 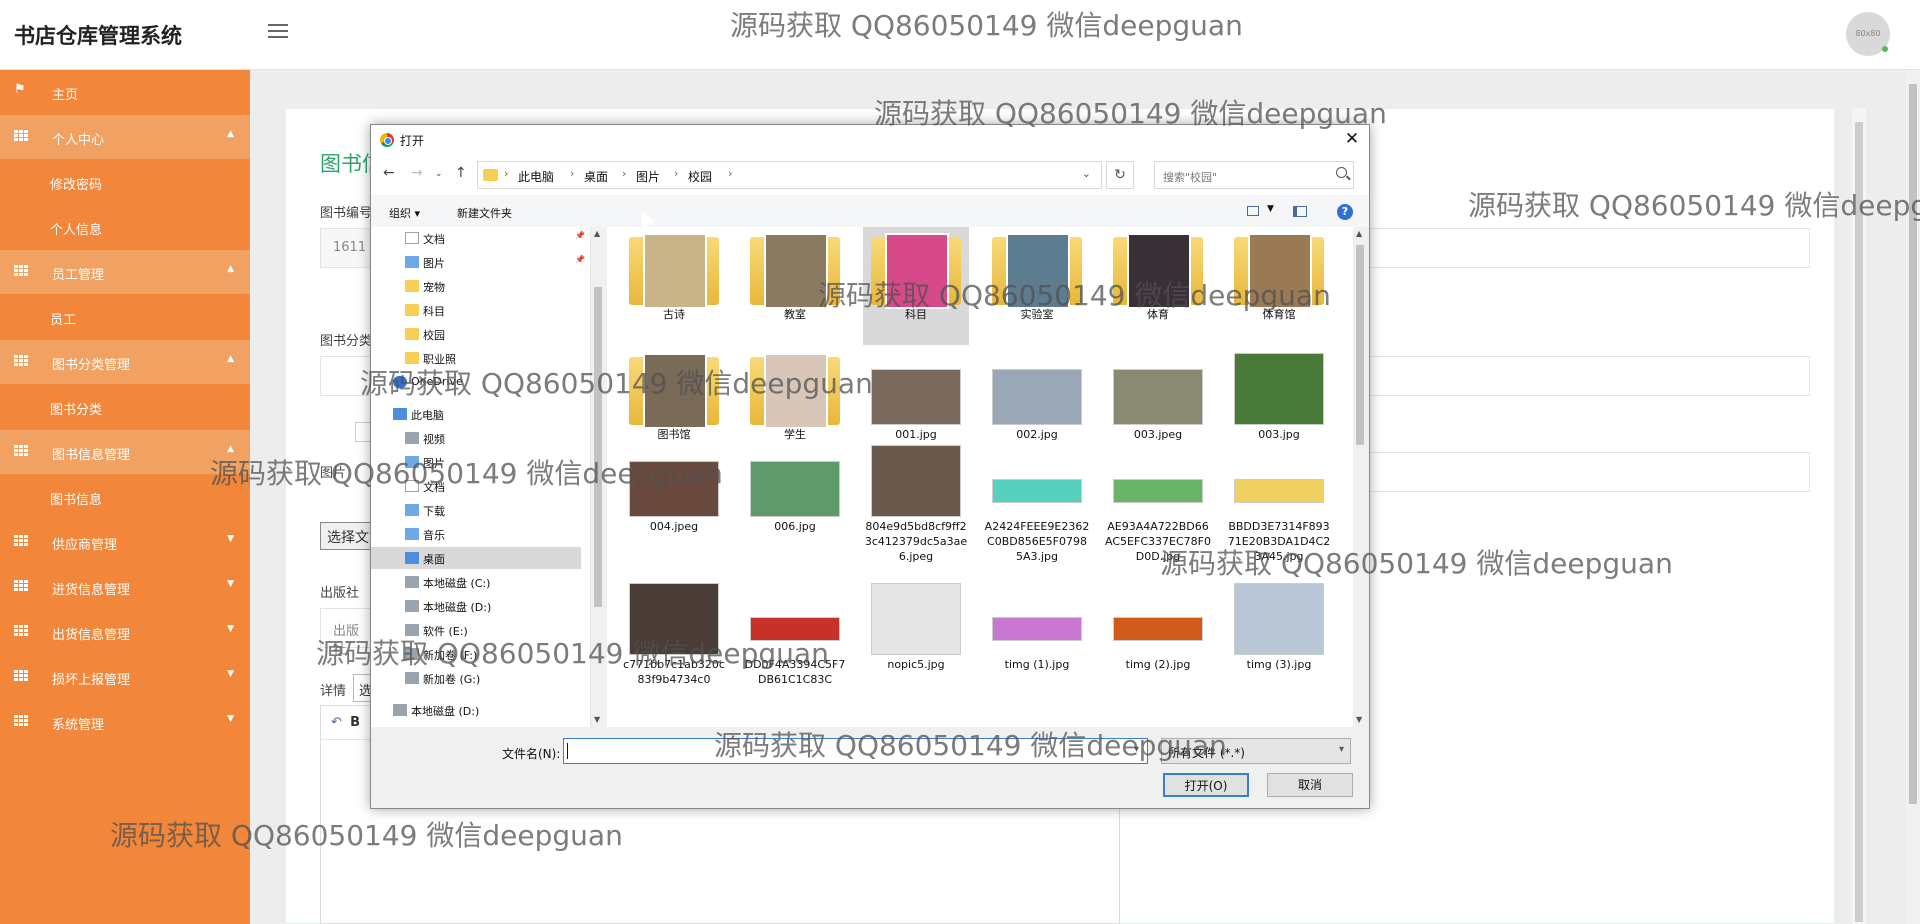 What do you see at coordinates (346, 341) in the screenshot?
I see `category-label: 图书分类` at bounding box center [346, 341].